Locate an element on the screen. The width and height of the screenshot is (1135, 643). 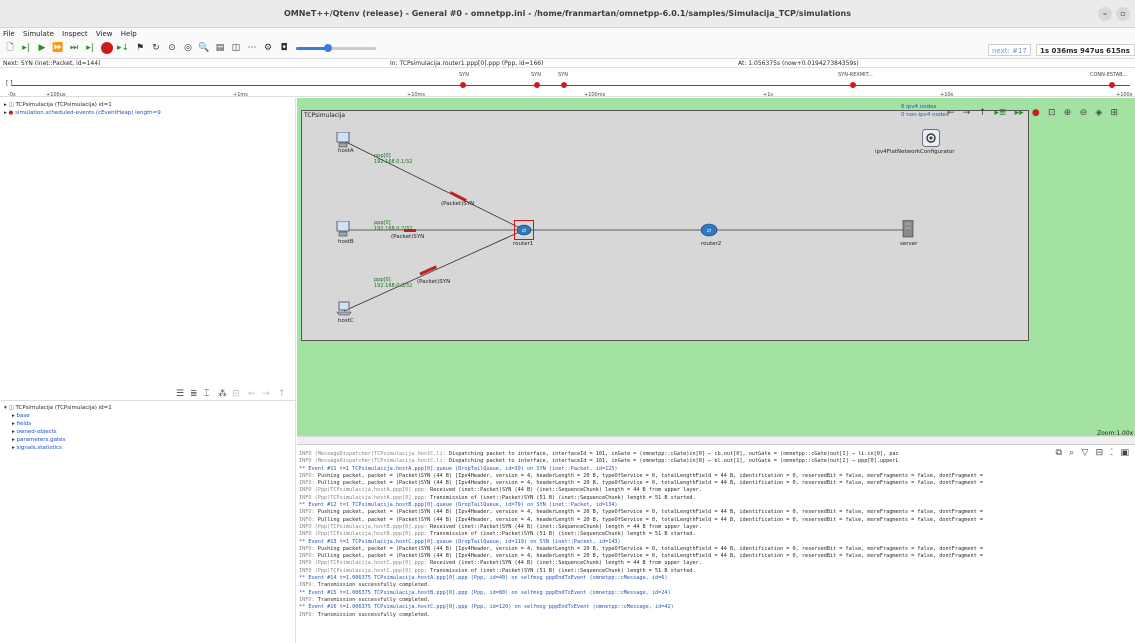
timeline-icon: ⋯ is located at coordinates (252, 48).